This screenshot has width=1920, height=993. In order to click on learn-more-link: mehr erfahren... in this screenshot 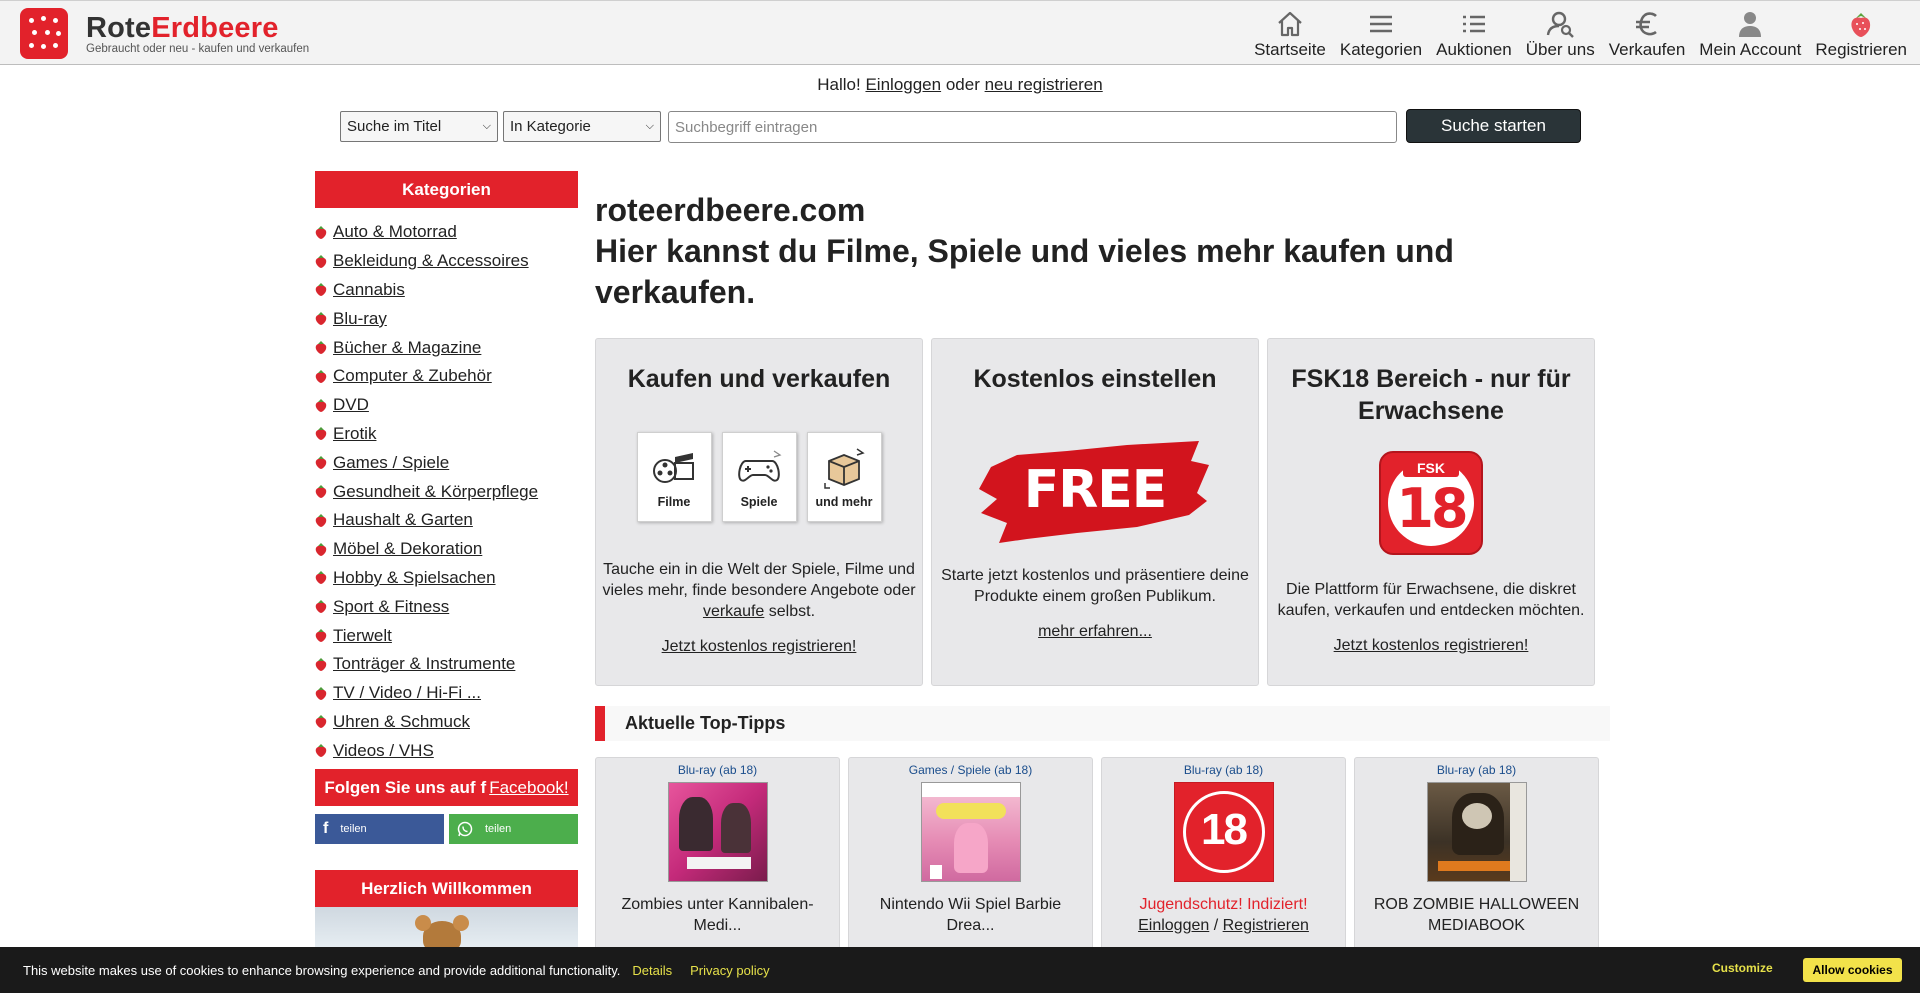, I will do `click(1095, 632)`.